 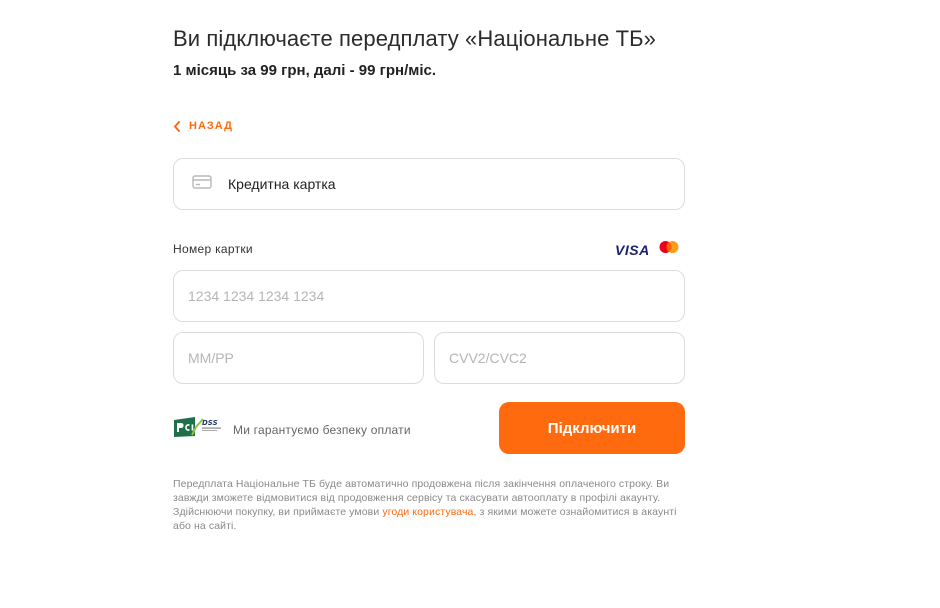 I want to click on mastercard-icon, so click(x=669, y=249).